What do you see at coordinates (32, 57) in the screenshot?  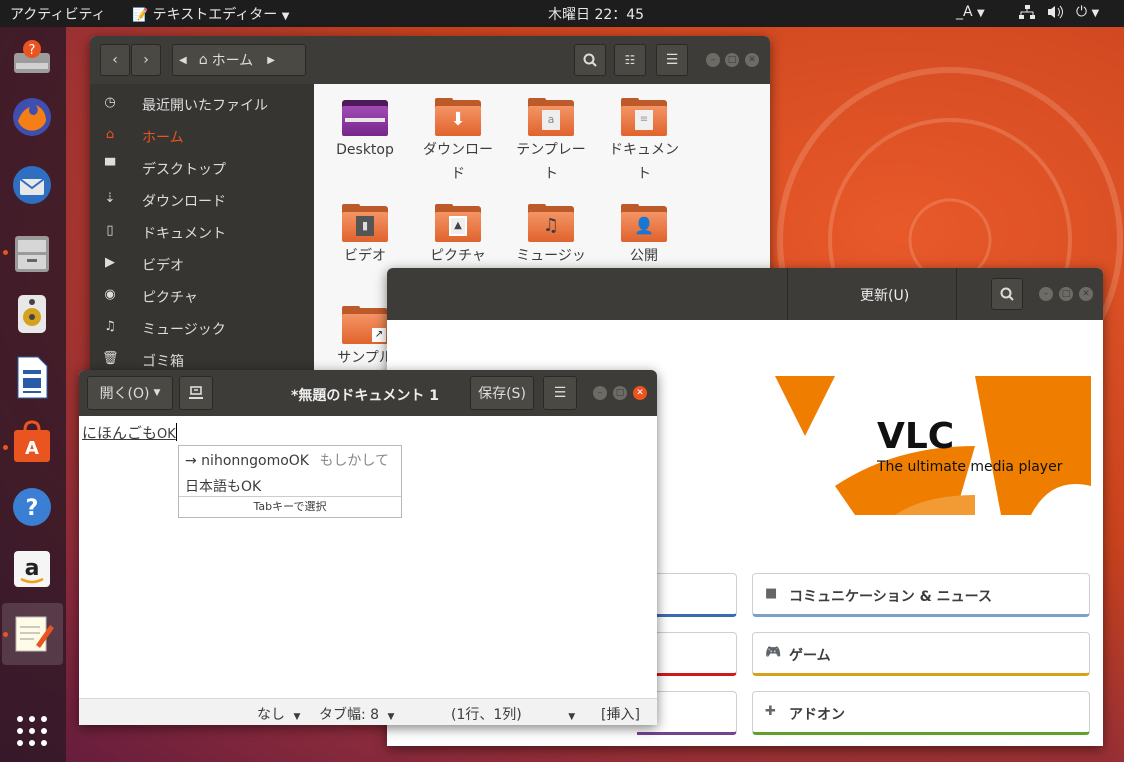 I see `disk-installer-icon: ?` at bounding box center [32, 57].